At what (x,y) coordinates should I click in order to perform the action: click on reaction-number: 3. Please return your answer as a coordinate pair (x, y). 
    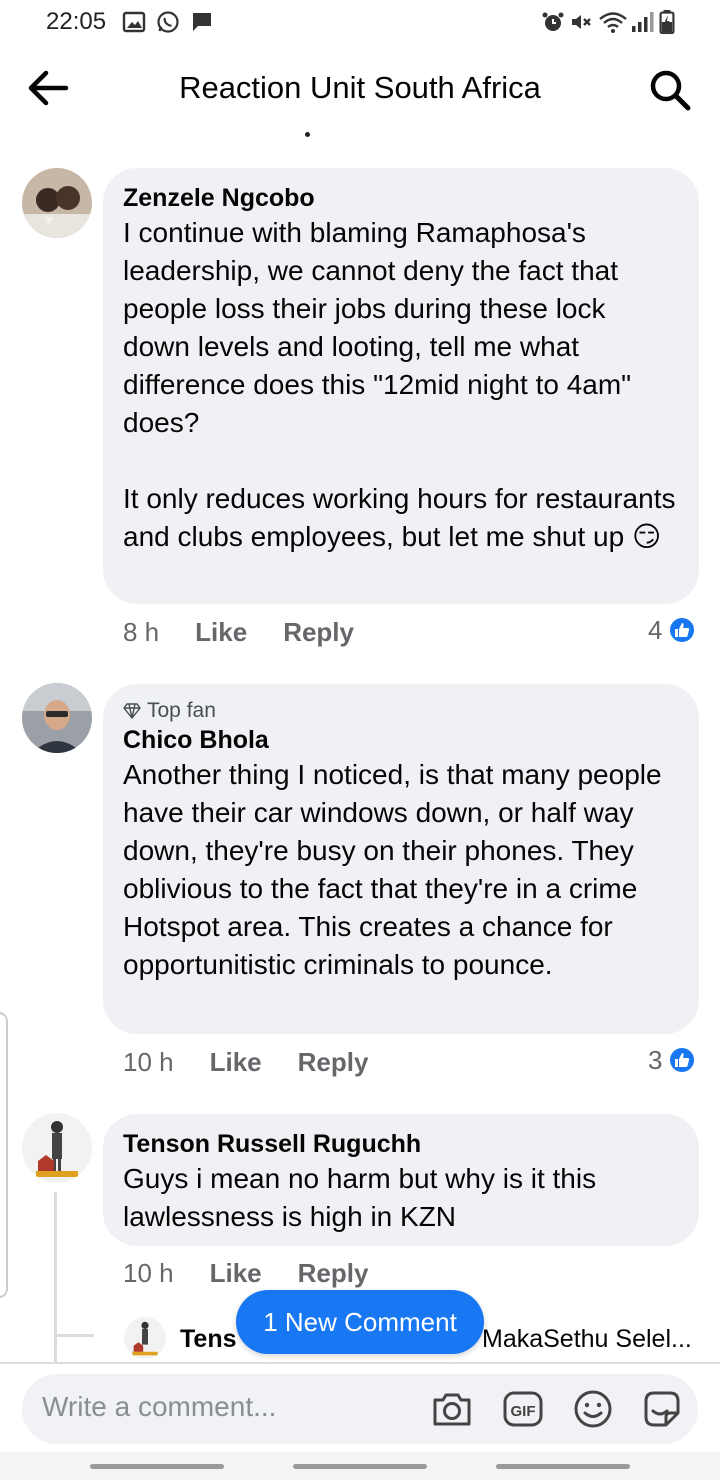
    Looking at the image, I should click on (655, 1059).